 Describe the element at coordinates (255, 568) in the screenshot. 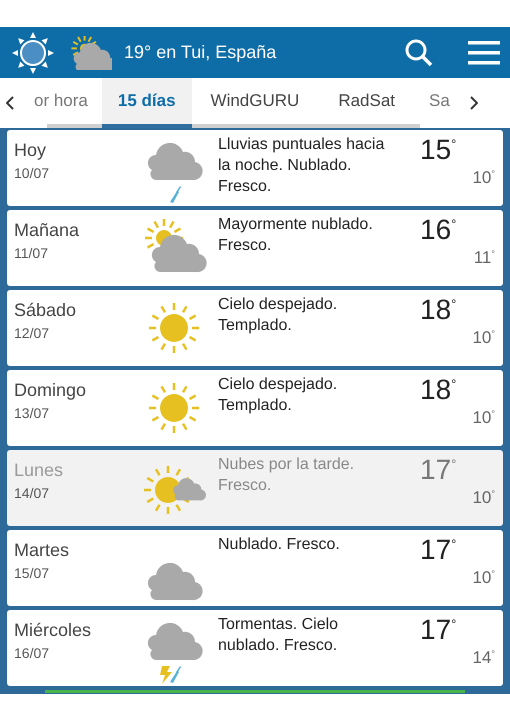

I see `forecast-card: Martes 15/07 Nublado. Fresco. 17$^{°}$ 10$^{°}$` at that location.